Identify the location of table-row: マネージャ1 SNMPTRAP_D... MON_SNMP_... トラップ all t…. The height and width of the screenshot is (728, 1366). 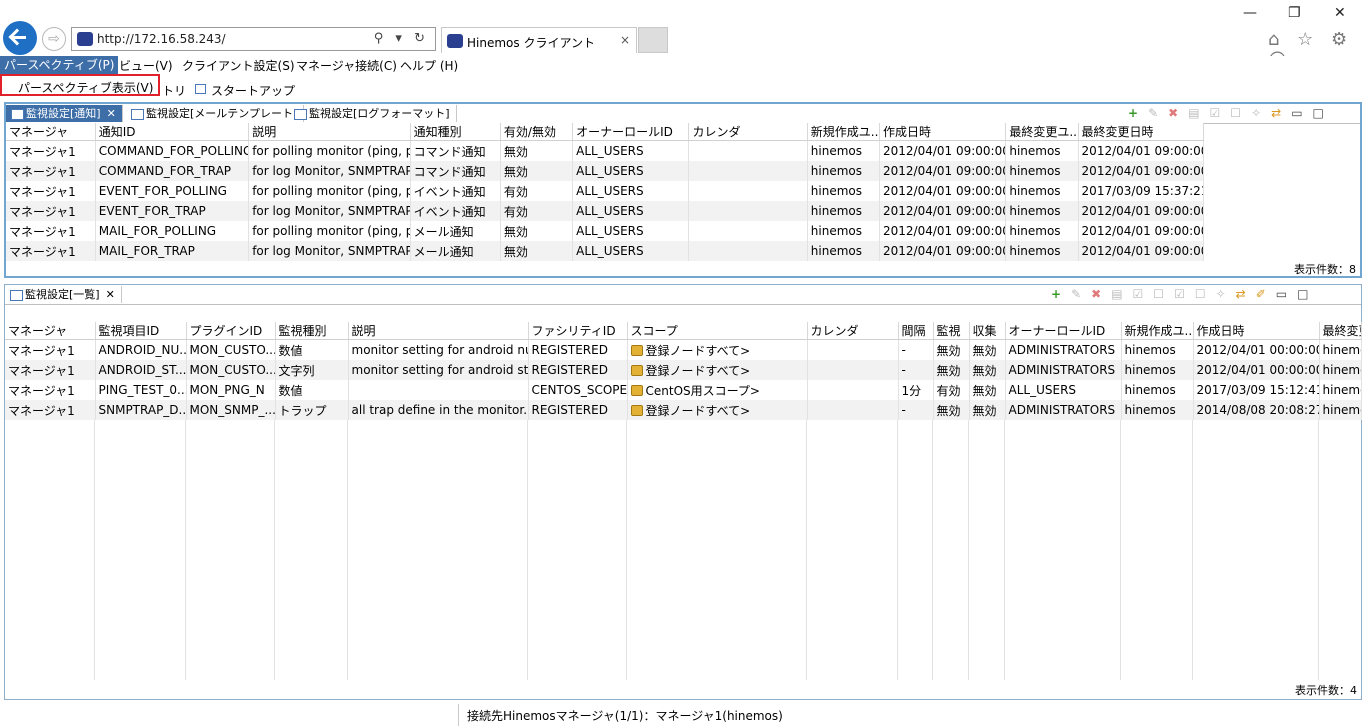
(683, 410).